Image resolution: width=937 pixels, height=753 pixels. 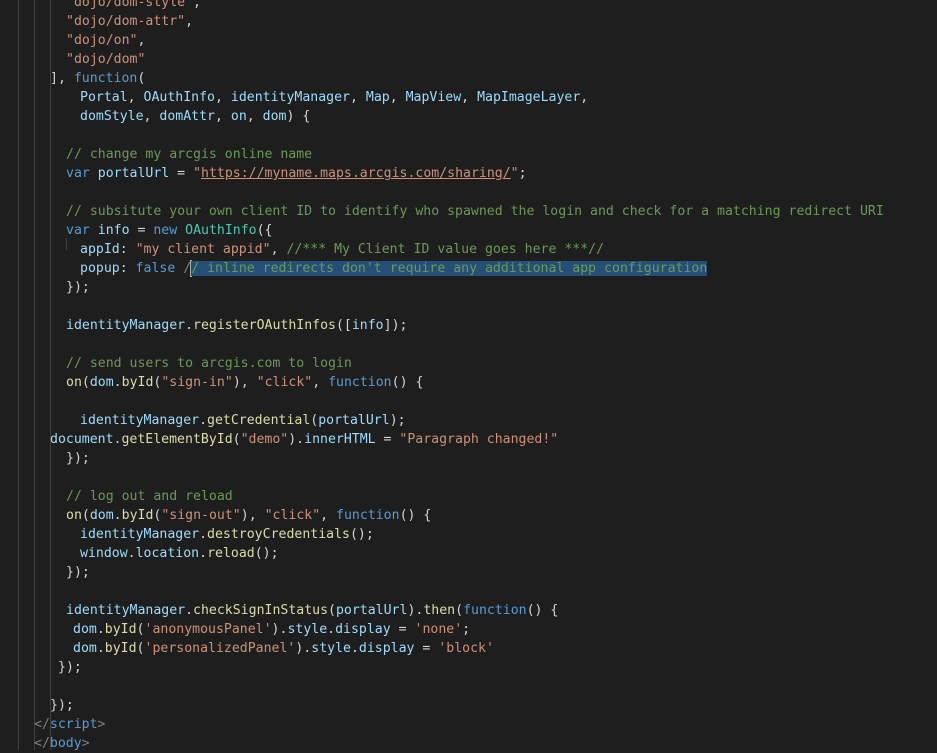 What do you see at coordinates (203, 249) in the screenshot?
I see `string-token: "my client appid"` at bounding box center [203, 249].